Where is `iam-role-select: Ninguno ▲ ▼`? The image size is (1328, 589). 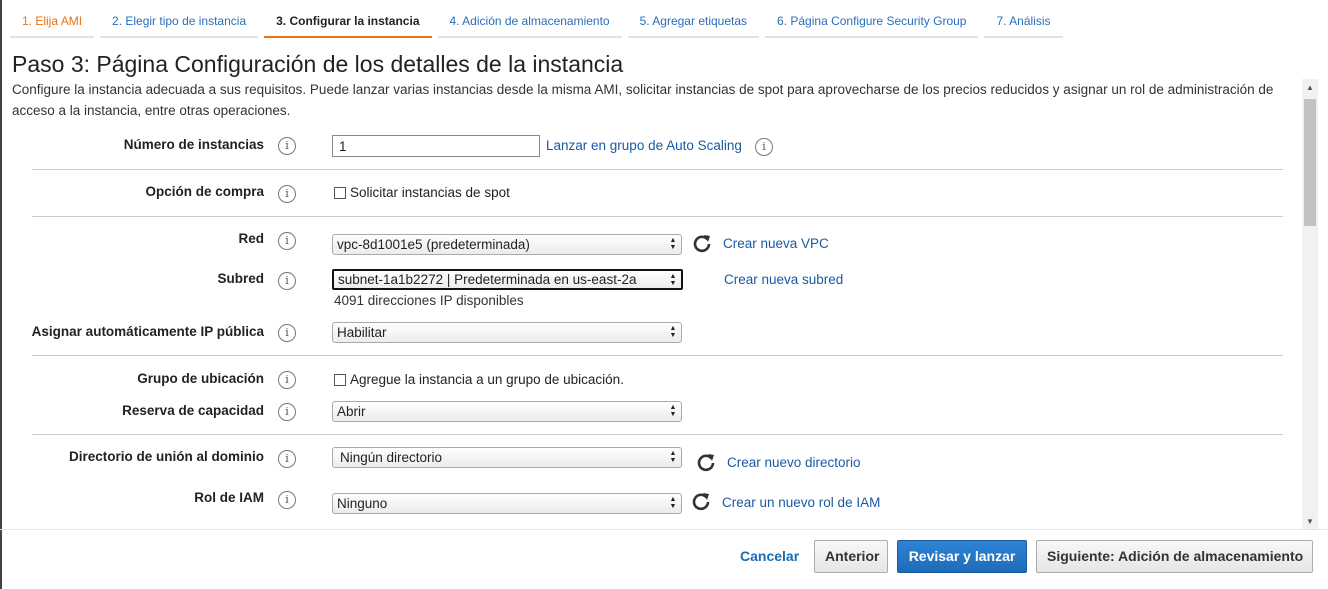
iam-role-select: Ninguno ▲ ▼ is located at coordinates (507, 503).